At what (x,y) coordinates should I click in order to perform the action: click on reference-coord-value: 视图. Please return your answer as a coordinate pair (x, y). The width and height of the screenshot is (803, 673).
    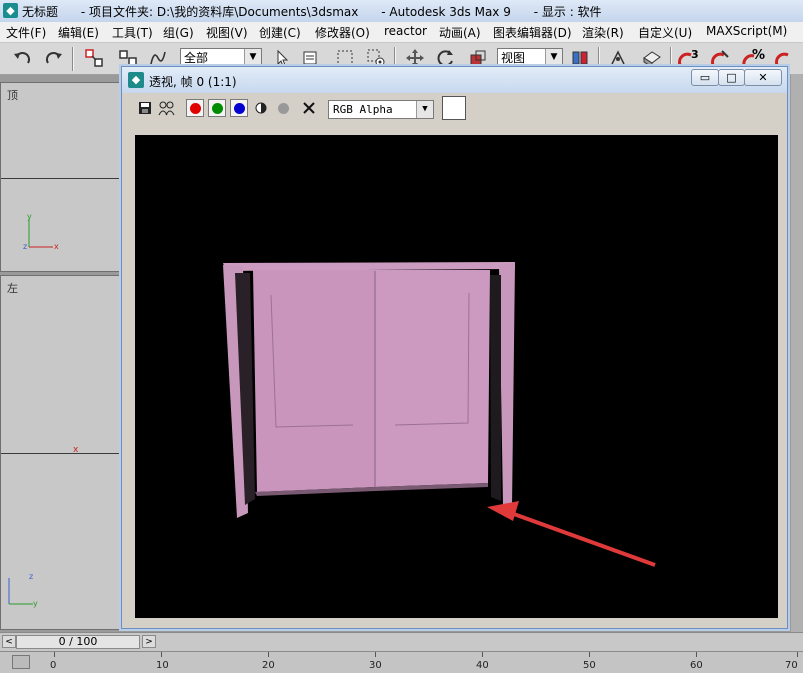
    Looking at the image, I should click on (513, 58).